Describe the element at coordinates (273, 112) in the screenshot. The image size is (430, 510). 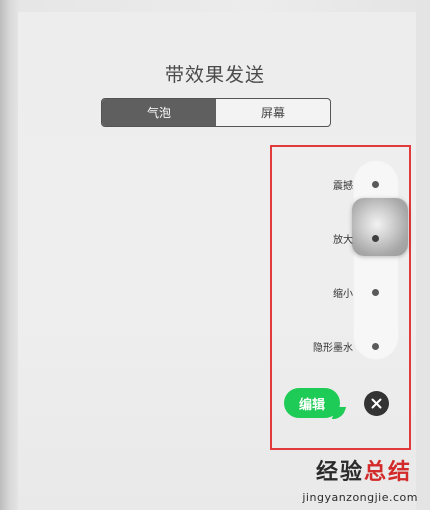
I see `tab-screen: 屏幕` at that location.